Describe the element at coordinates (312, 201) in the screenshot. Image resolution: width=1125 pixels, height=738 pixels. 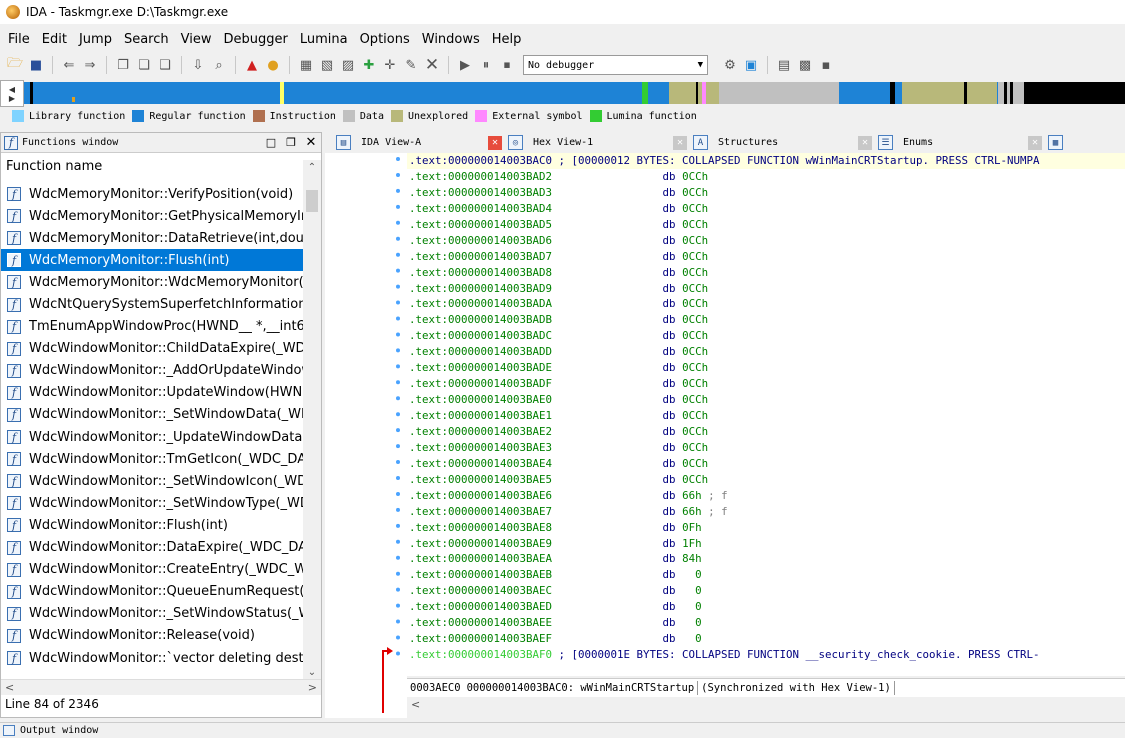
I see `scrollbar-thumb` at that location.